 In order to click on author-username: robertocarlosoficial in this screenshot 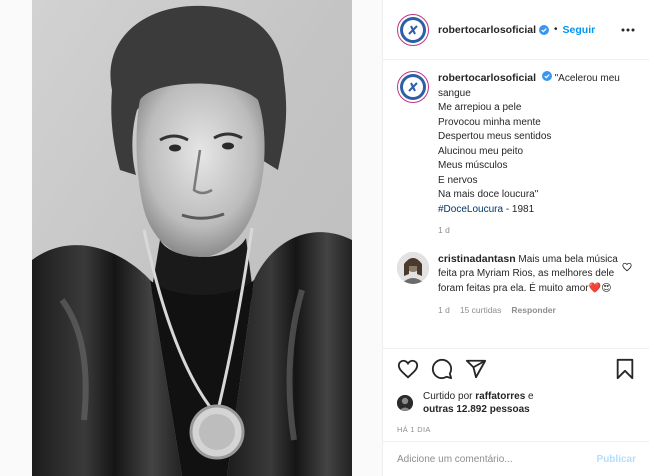, I will do `click(487, 30)`.